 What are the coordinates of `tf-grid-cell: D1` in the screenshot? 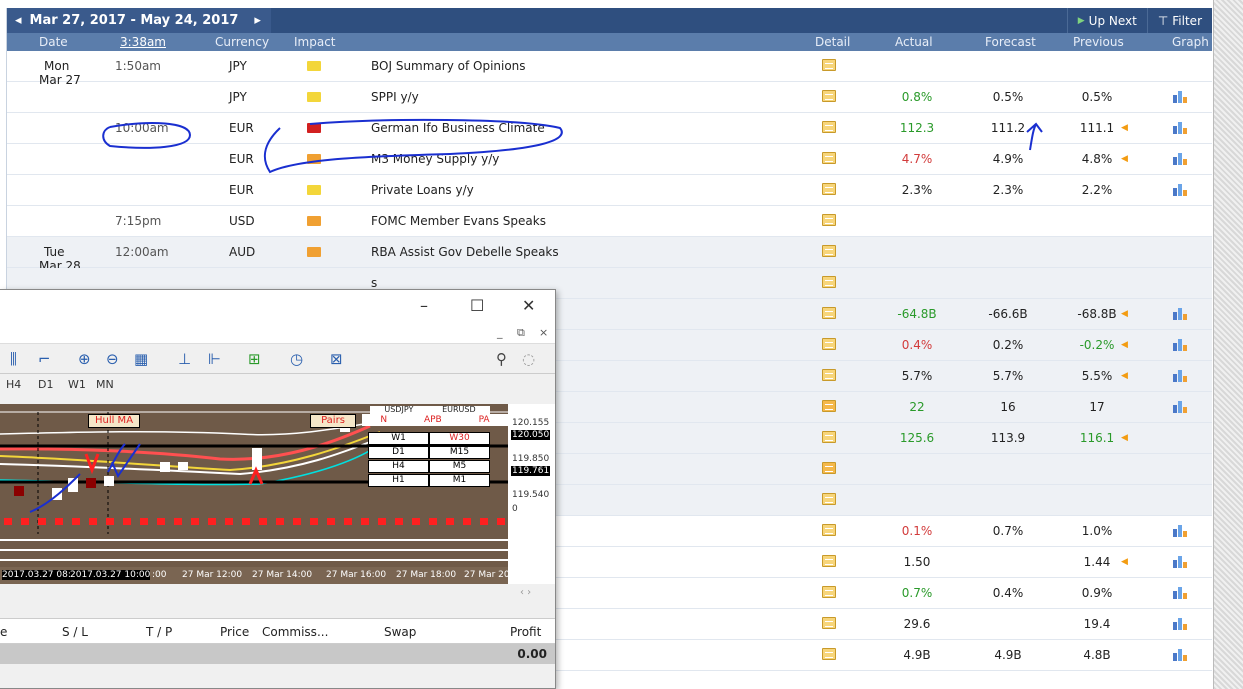 It's located at (398, 452).